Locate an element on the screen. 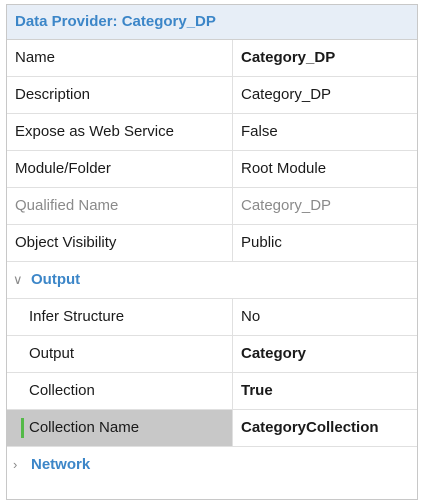  property-row-expose-web-service: Expose as Web Service False is located at coordinates (212, 132).